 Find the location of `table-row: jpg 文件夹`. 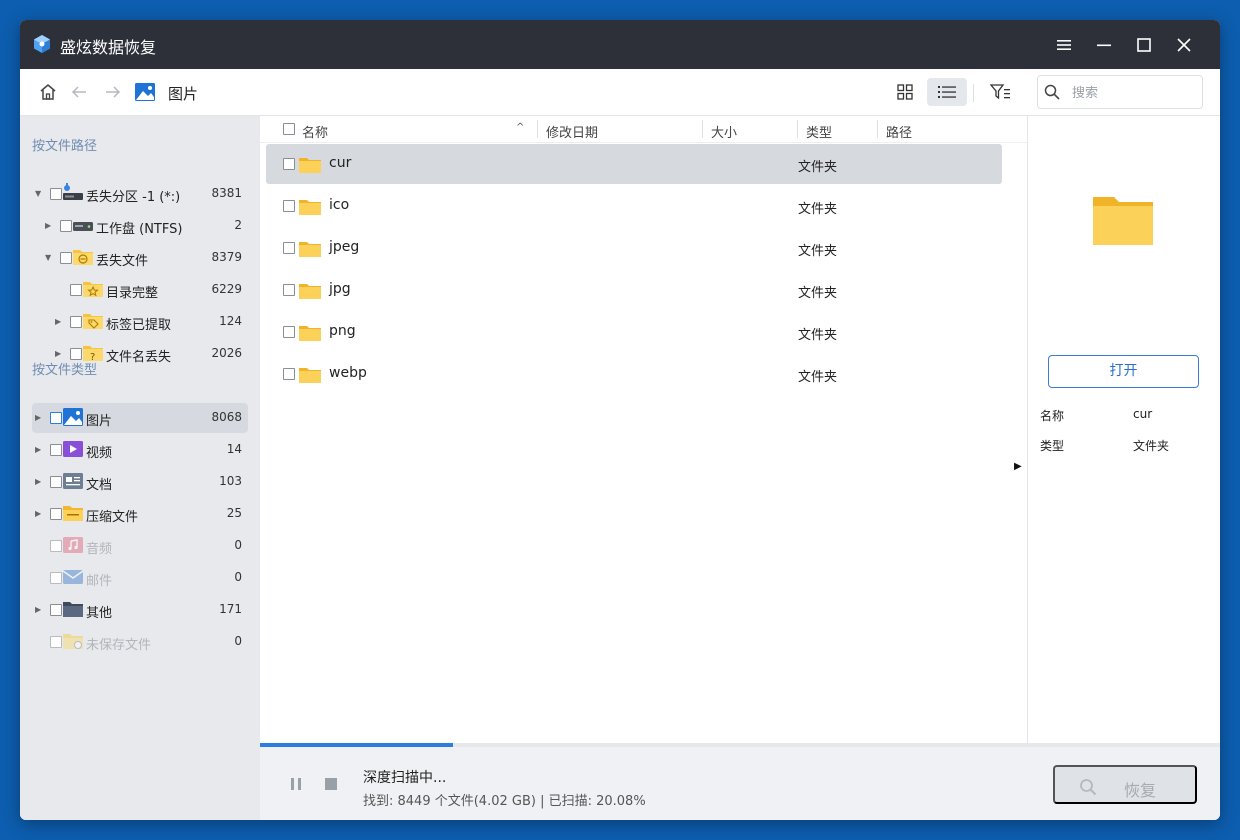

table-row: jpg 文件夹 is located at coordinates (634, 290).